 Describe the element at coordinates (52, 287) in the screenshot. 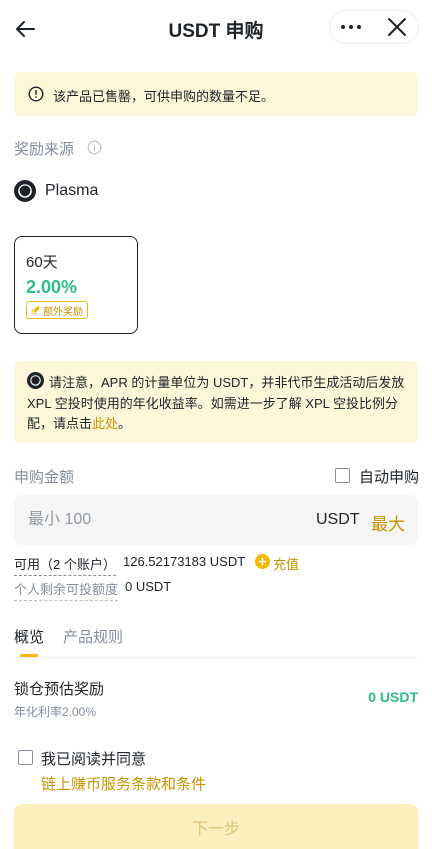

I see `term-apr: 2.00%` at that location.